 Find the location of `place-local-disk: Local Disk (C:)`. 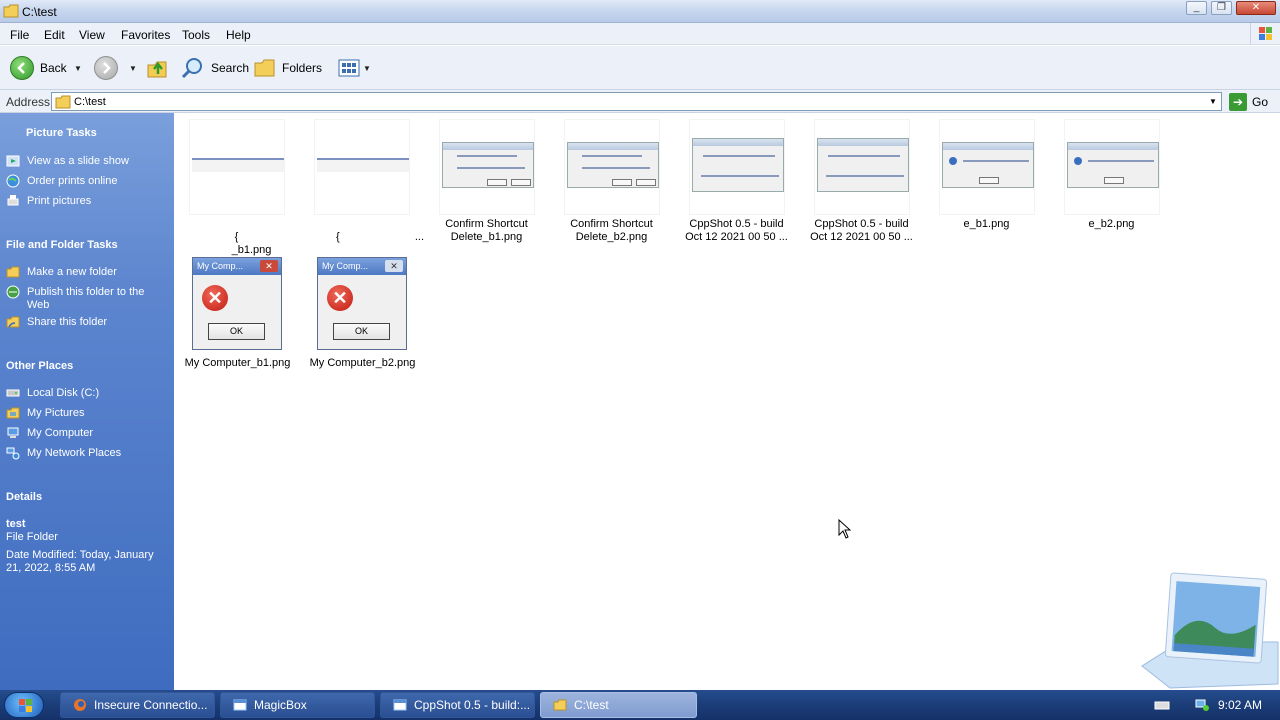

place-local-disk: Local Disk (C:) is located at coordinates (87, 393).